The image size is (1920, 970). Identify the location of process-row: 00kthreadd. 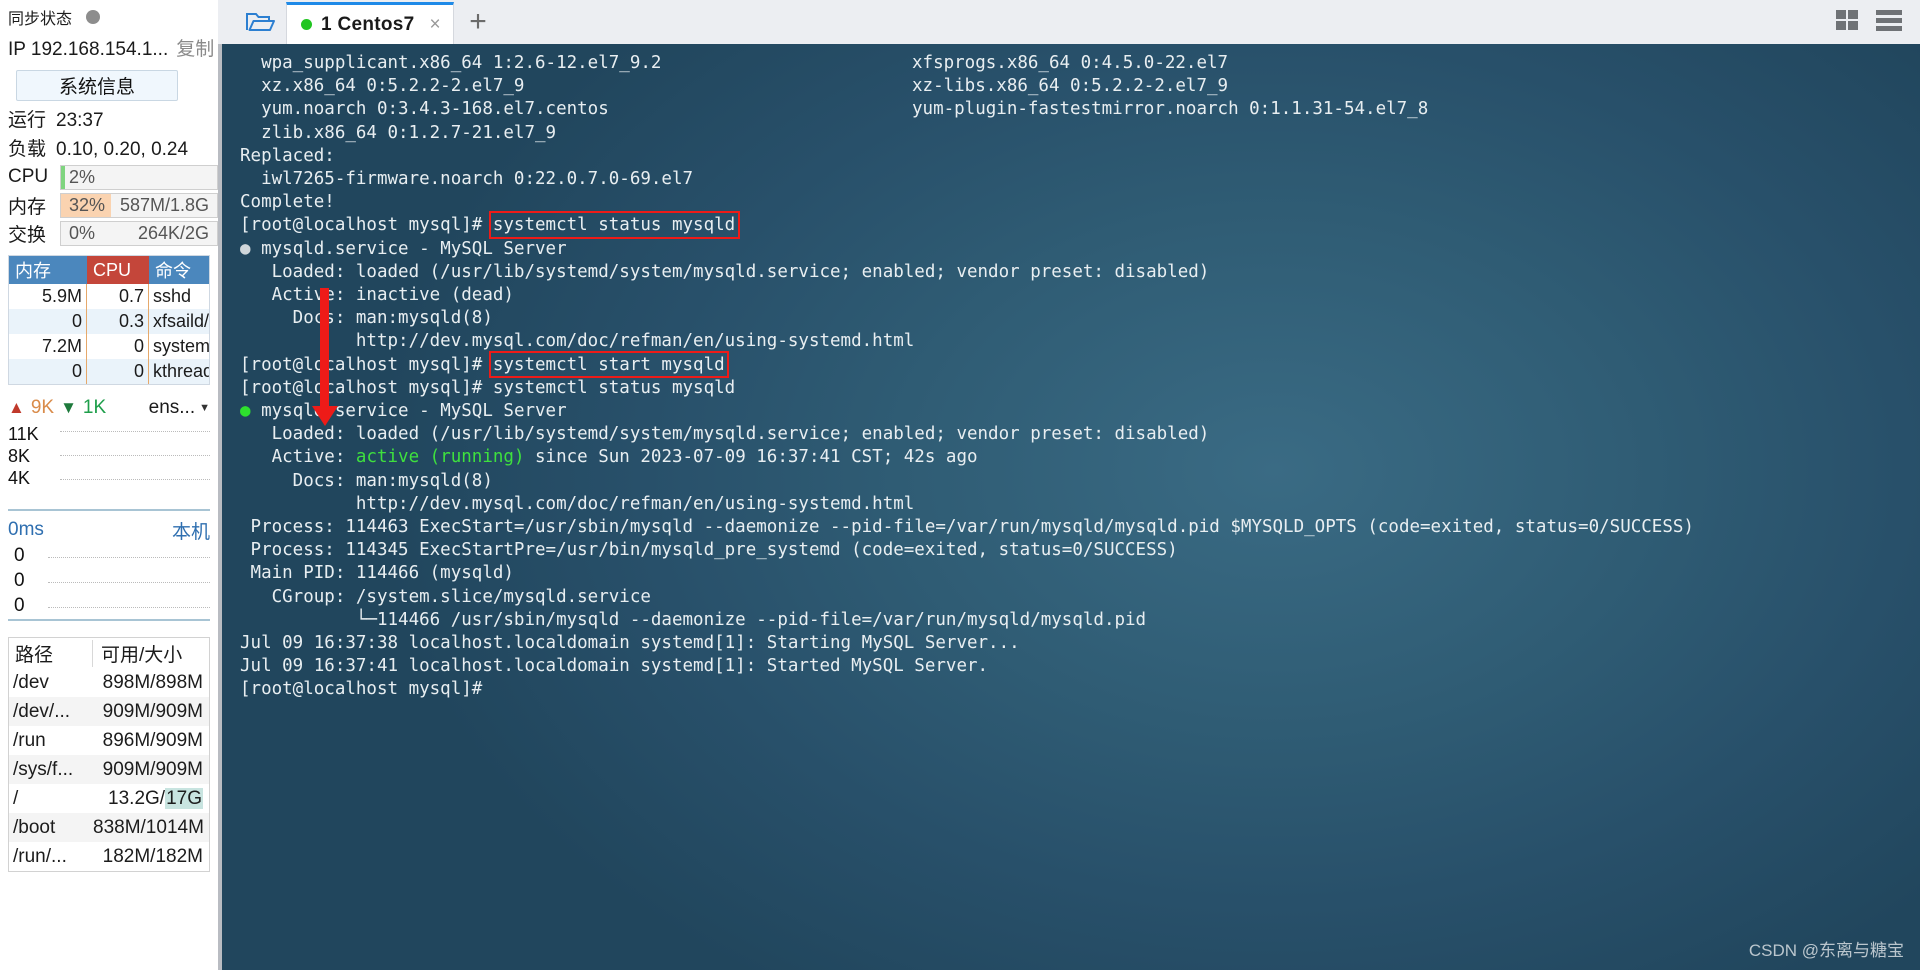
(109, 371).